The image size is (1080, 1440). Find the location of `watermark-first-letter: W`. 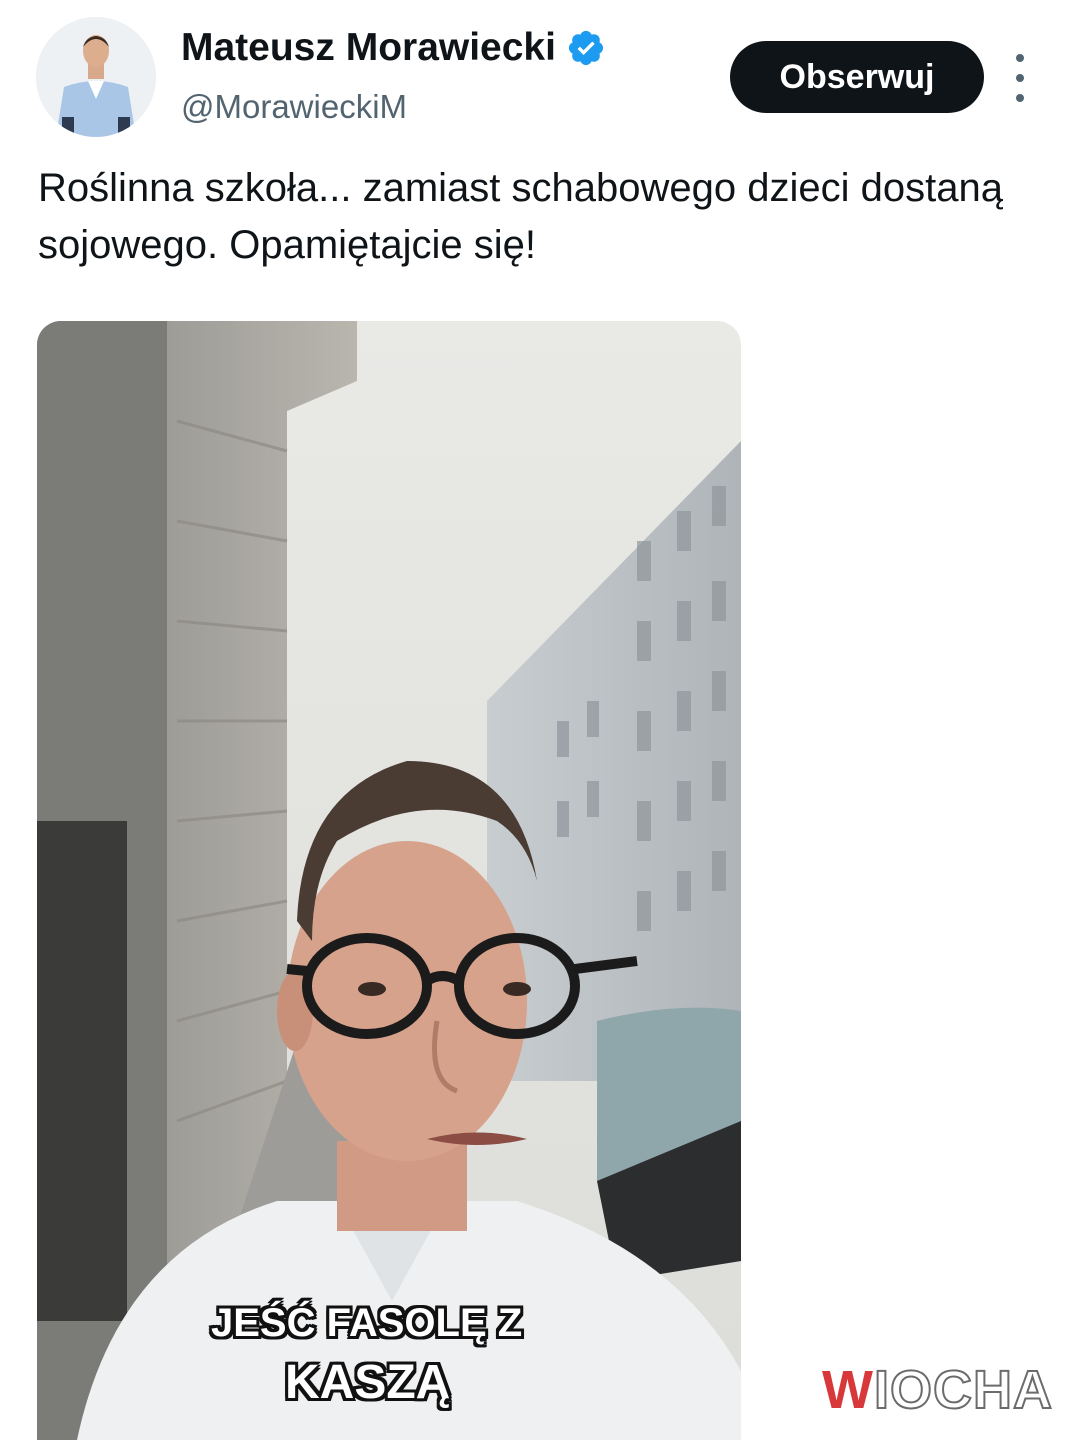

watermark-first-letter: W is located at coordinates (848, 1390).